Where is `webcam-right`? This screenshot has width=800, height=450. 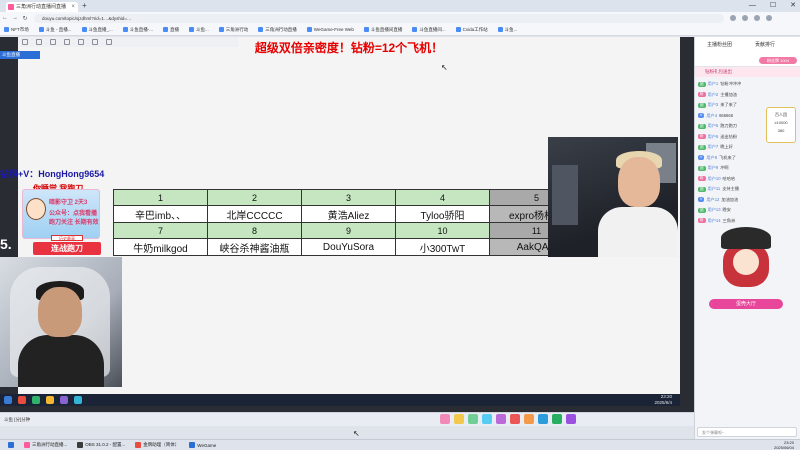 webcam-right is located at coordinates (613, 197).